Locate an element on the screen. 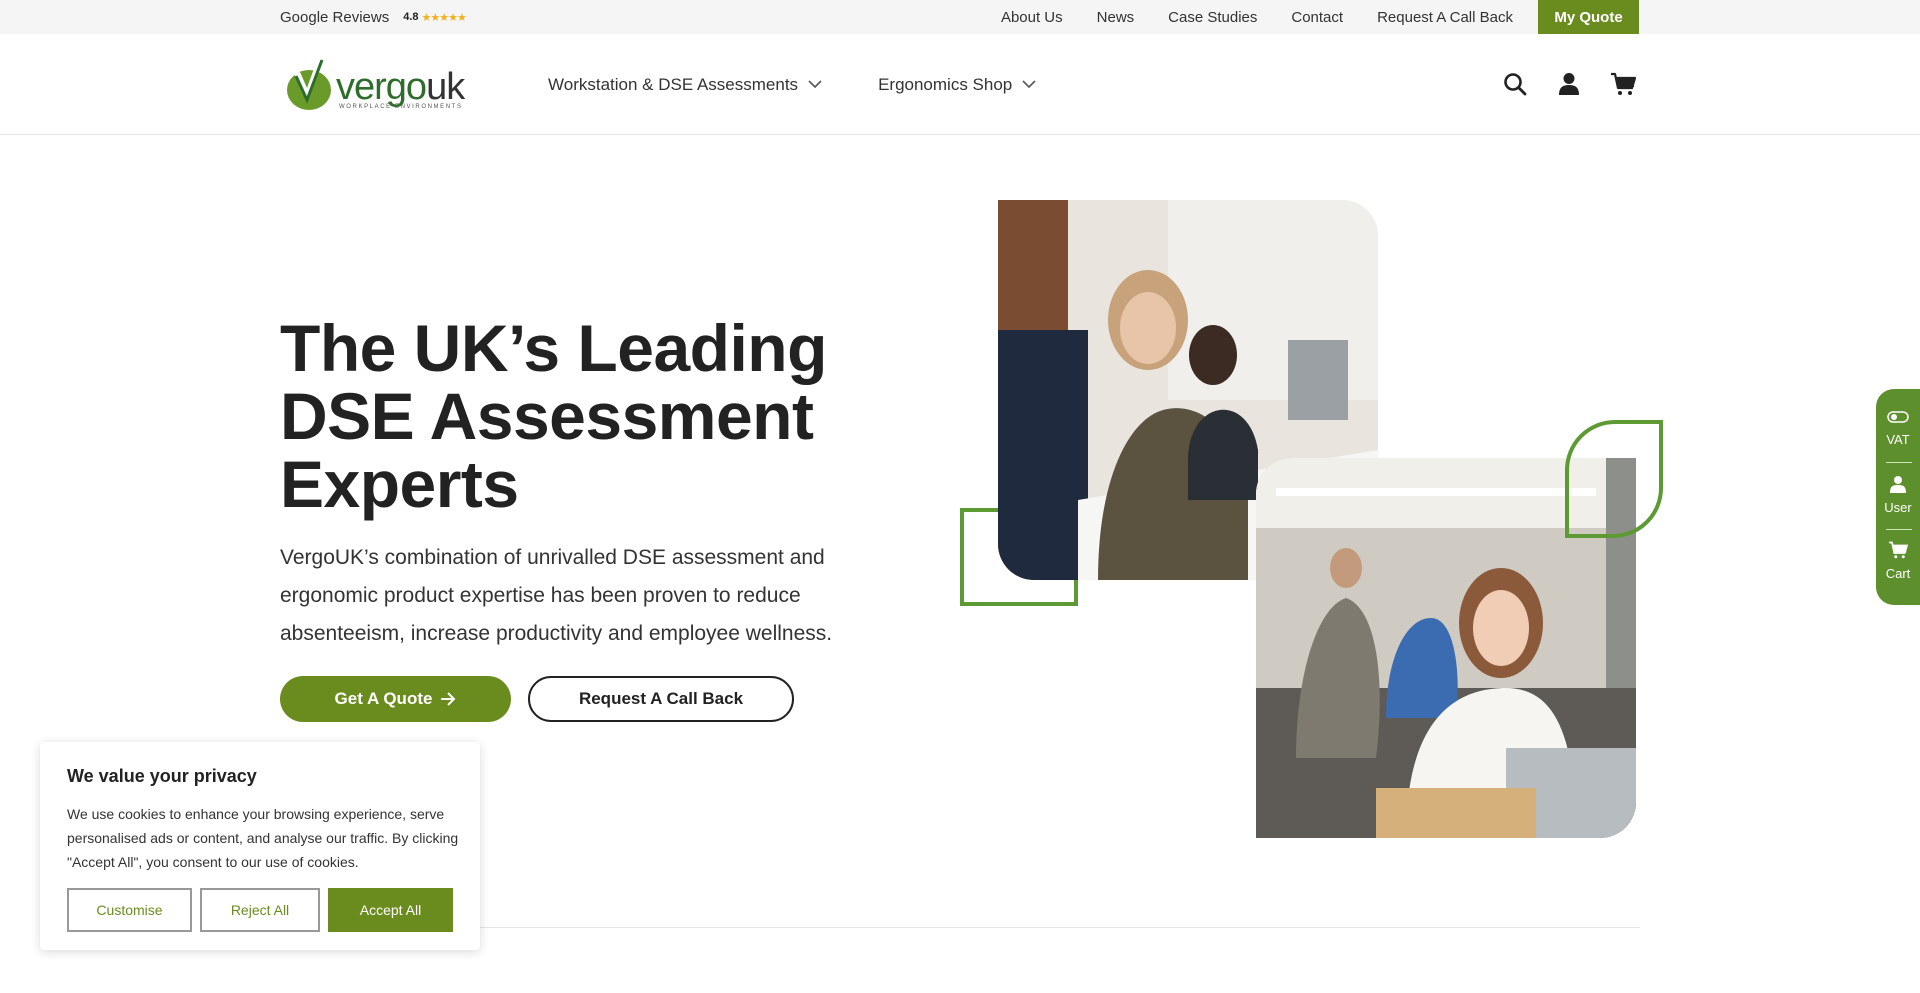 The image size is (1920, 993). header-icons is located at coordinates (1558, 84).